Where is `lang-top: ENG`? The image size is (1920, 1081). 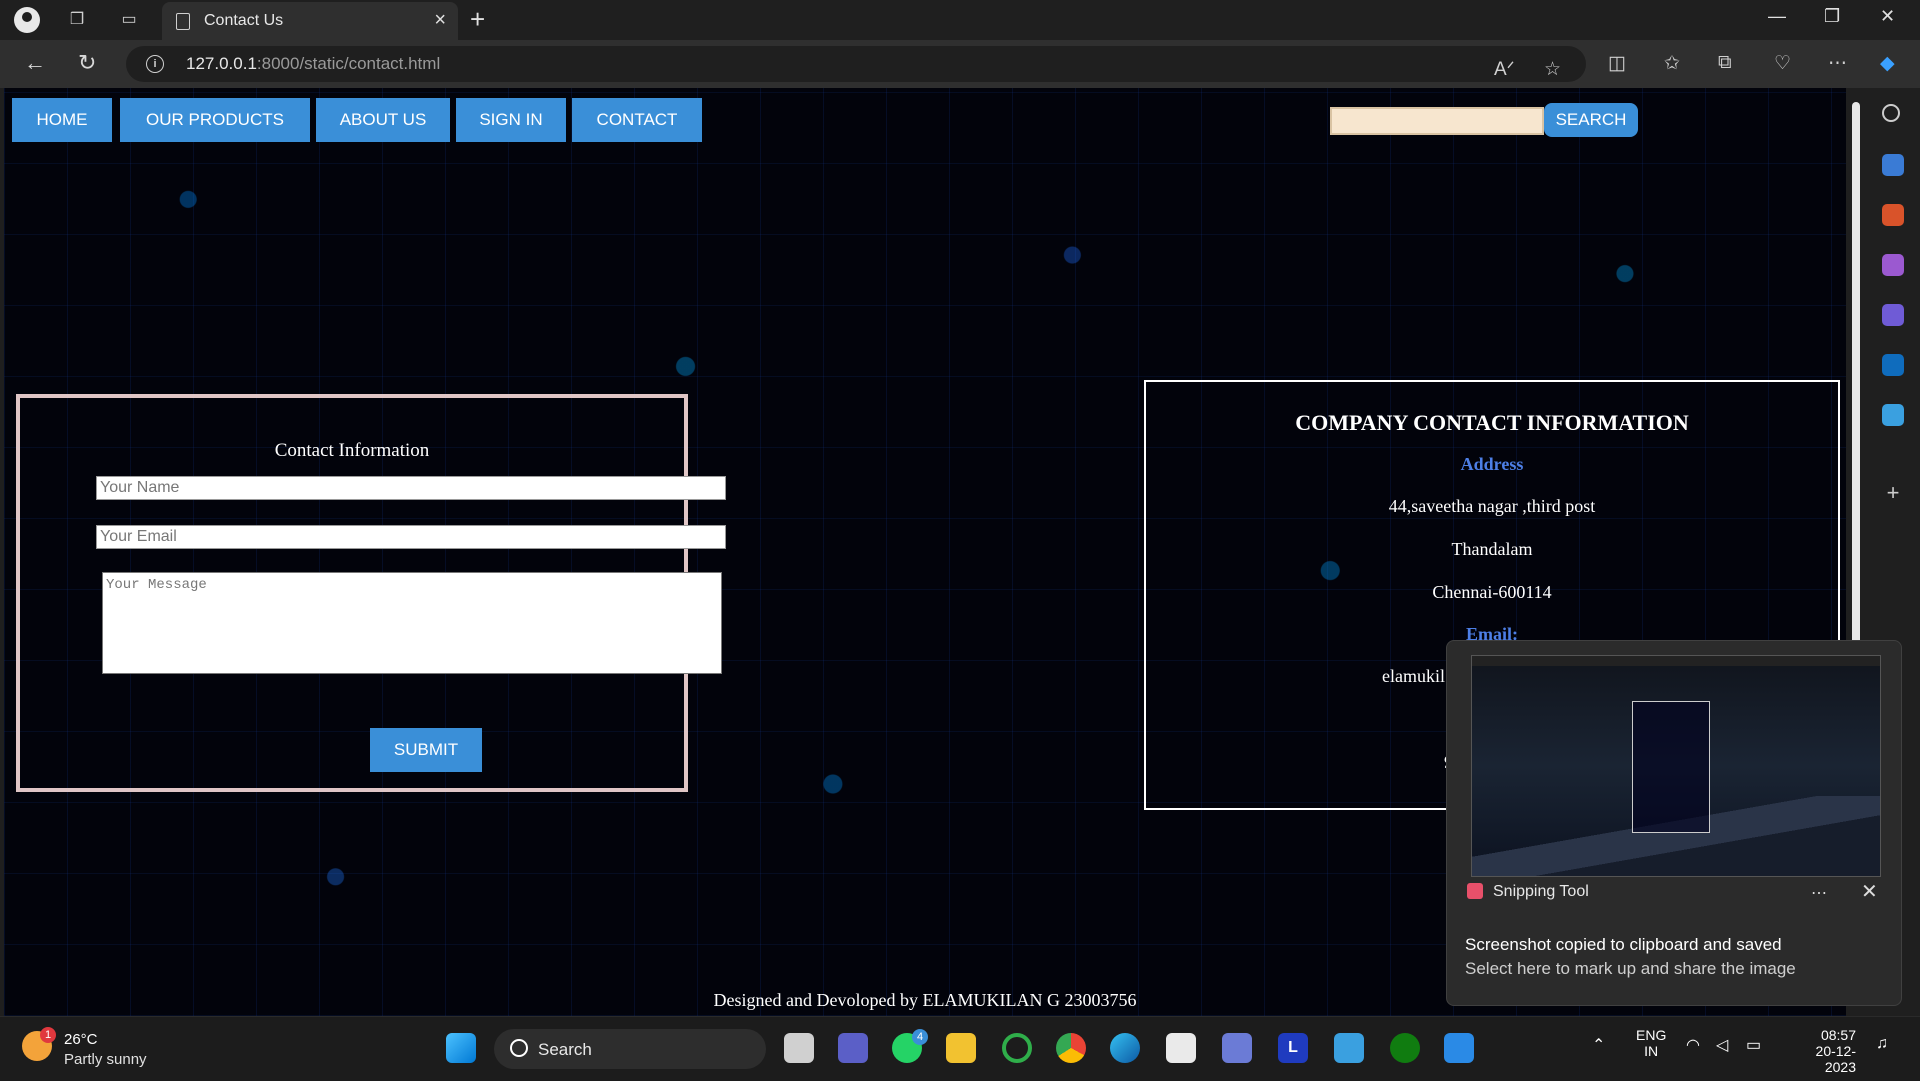 lang-top: ENG is located at coordinates (1651, 1035).